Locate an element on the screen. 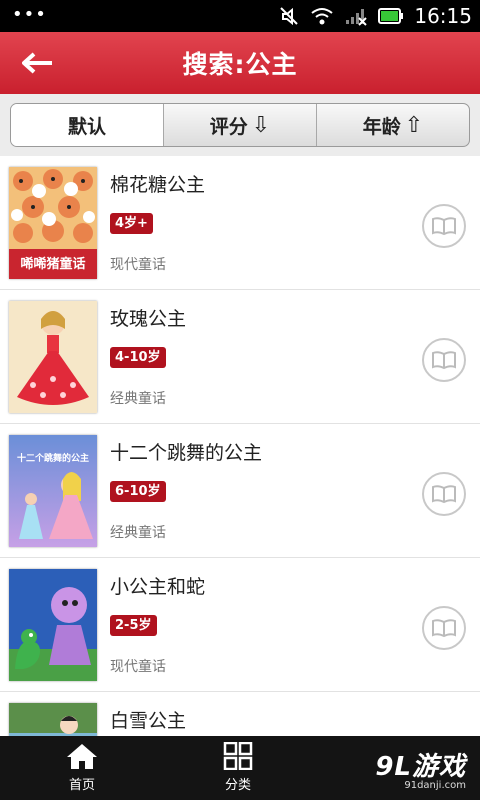 The width and height of the screenshot is (480, 800). book-title: 棉花糖公主 is located at coordinates (158, 185).